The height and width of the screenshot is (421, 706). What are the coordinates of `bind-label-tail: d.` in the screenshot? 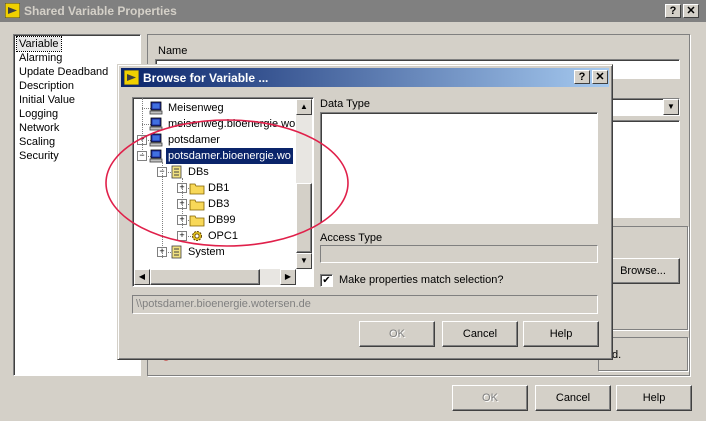 It's located at (617, 355).